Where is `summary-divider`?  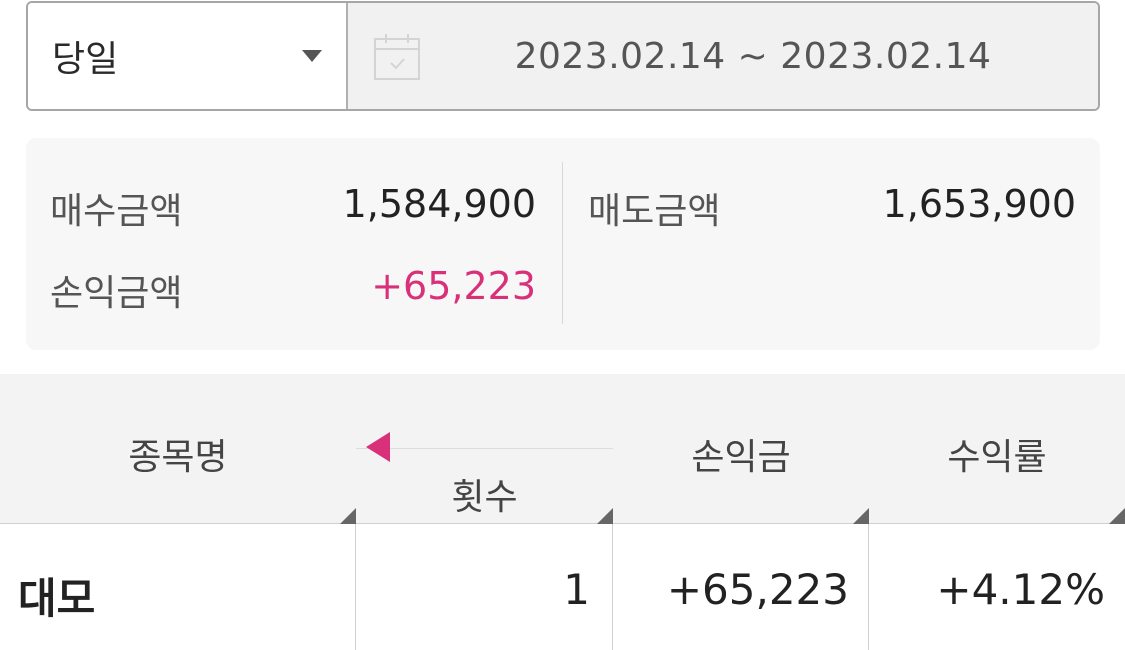
summary-divider is located at coordinates (562, 243).